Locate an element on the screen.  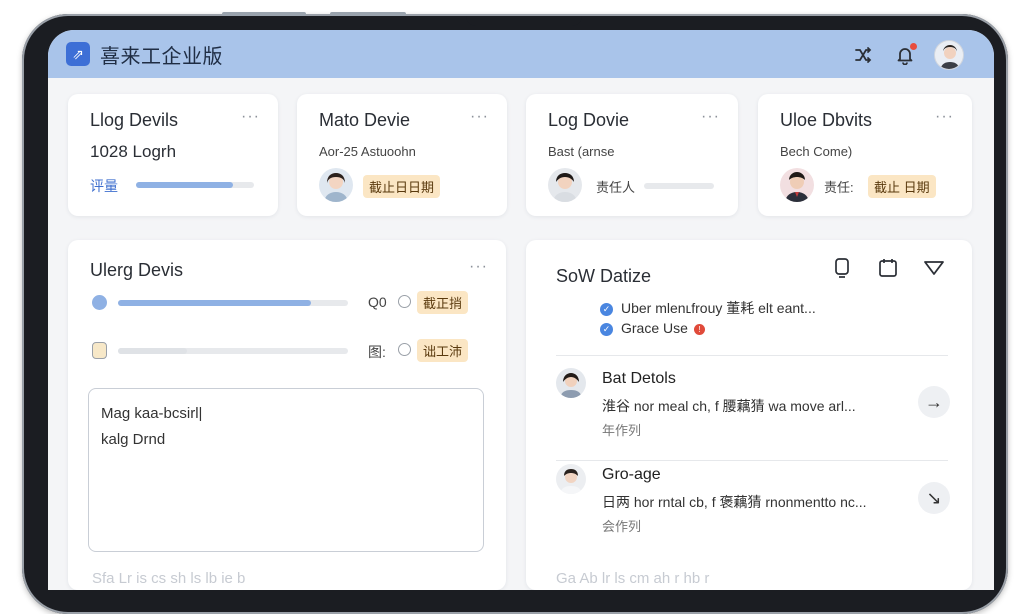
assignee-label: 责任: is located at coordinates (839, 187).